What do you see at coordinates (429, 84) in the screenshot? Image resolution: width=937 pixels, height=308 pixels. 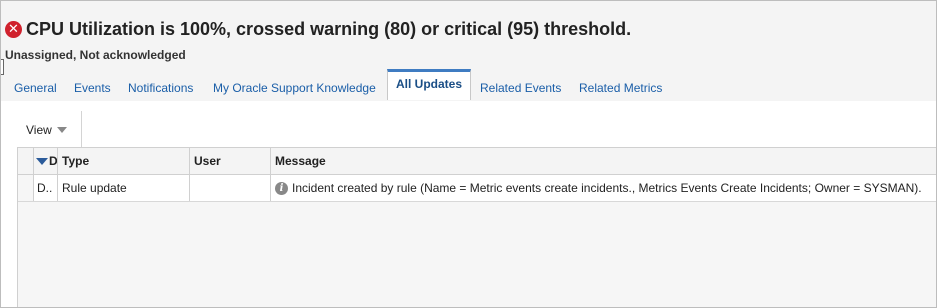 I see `tab-all-updates: All Updates` at bounding box center [429, 84].